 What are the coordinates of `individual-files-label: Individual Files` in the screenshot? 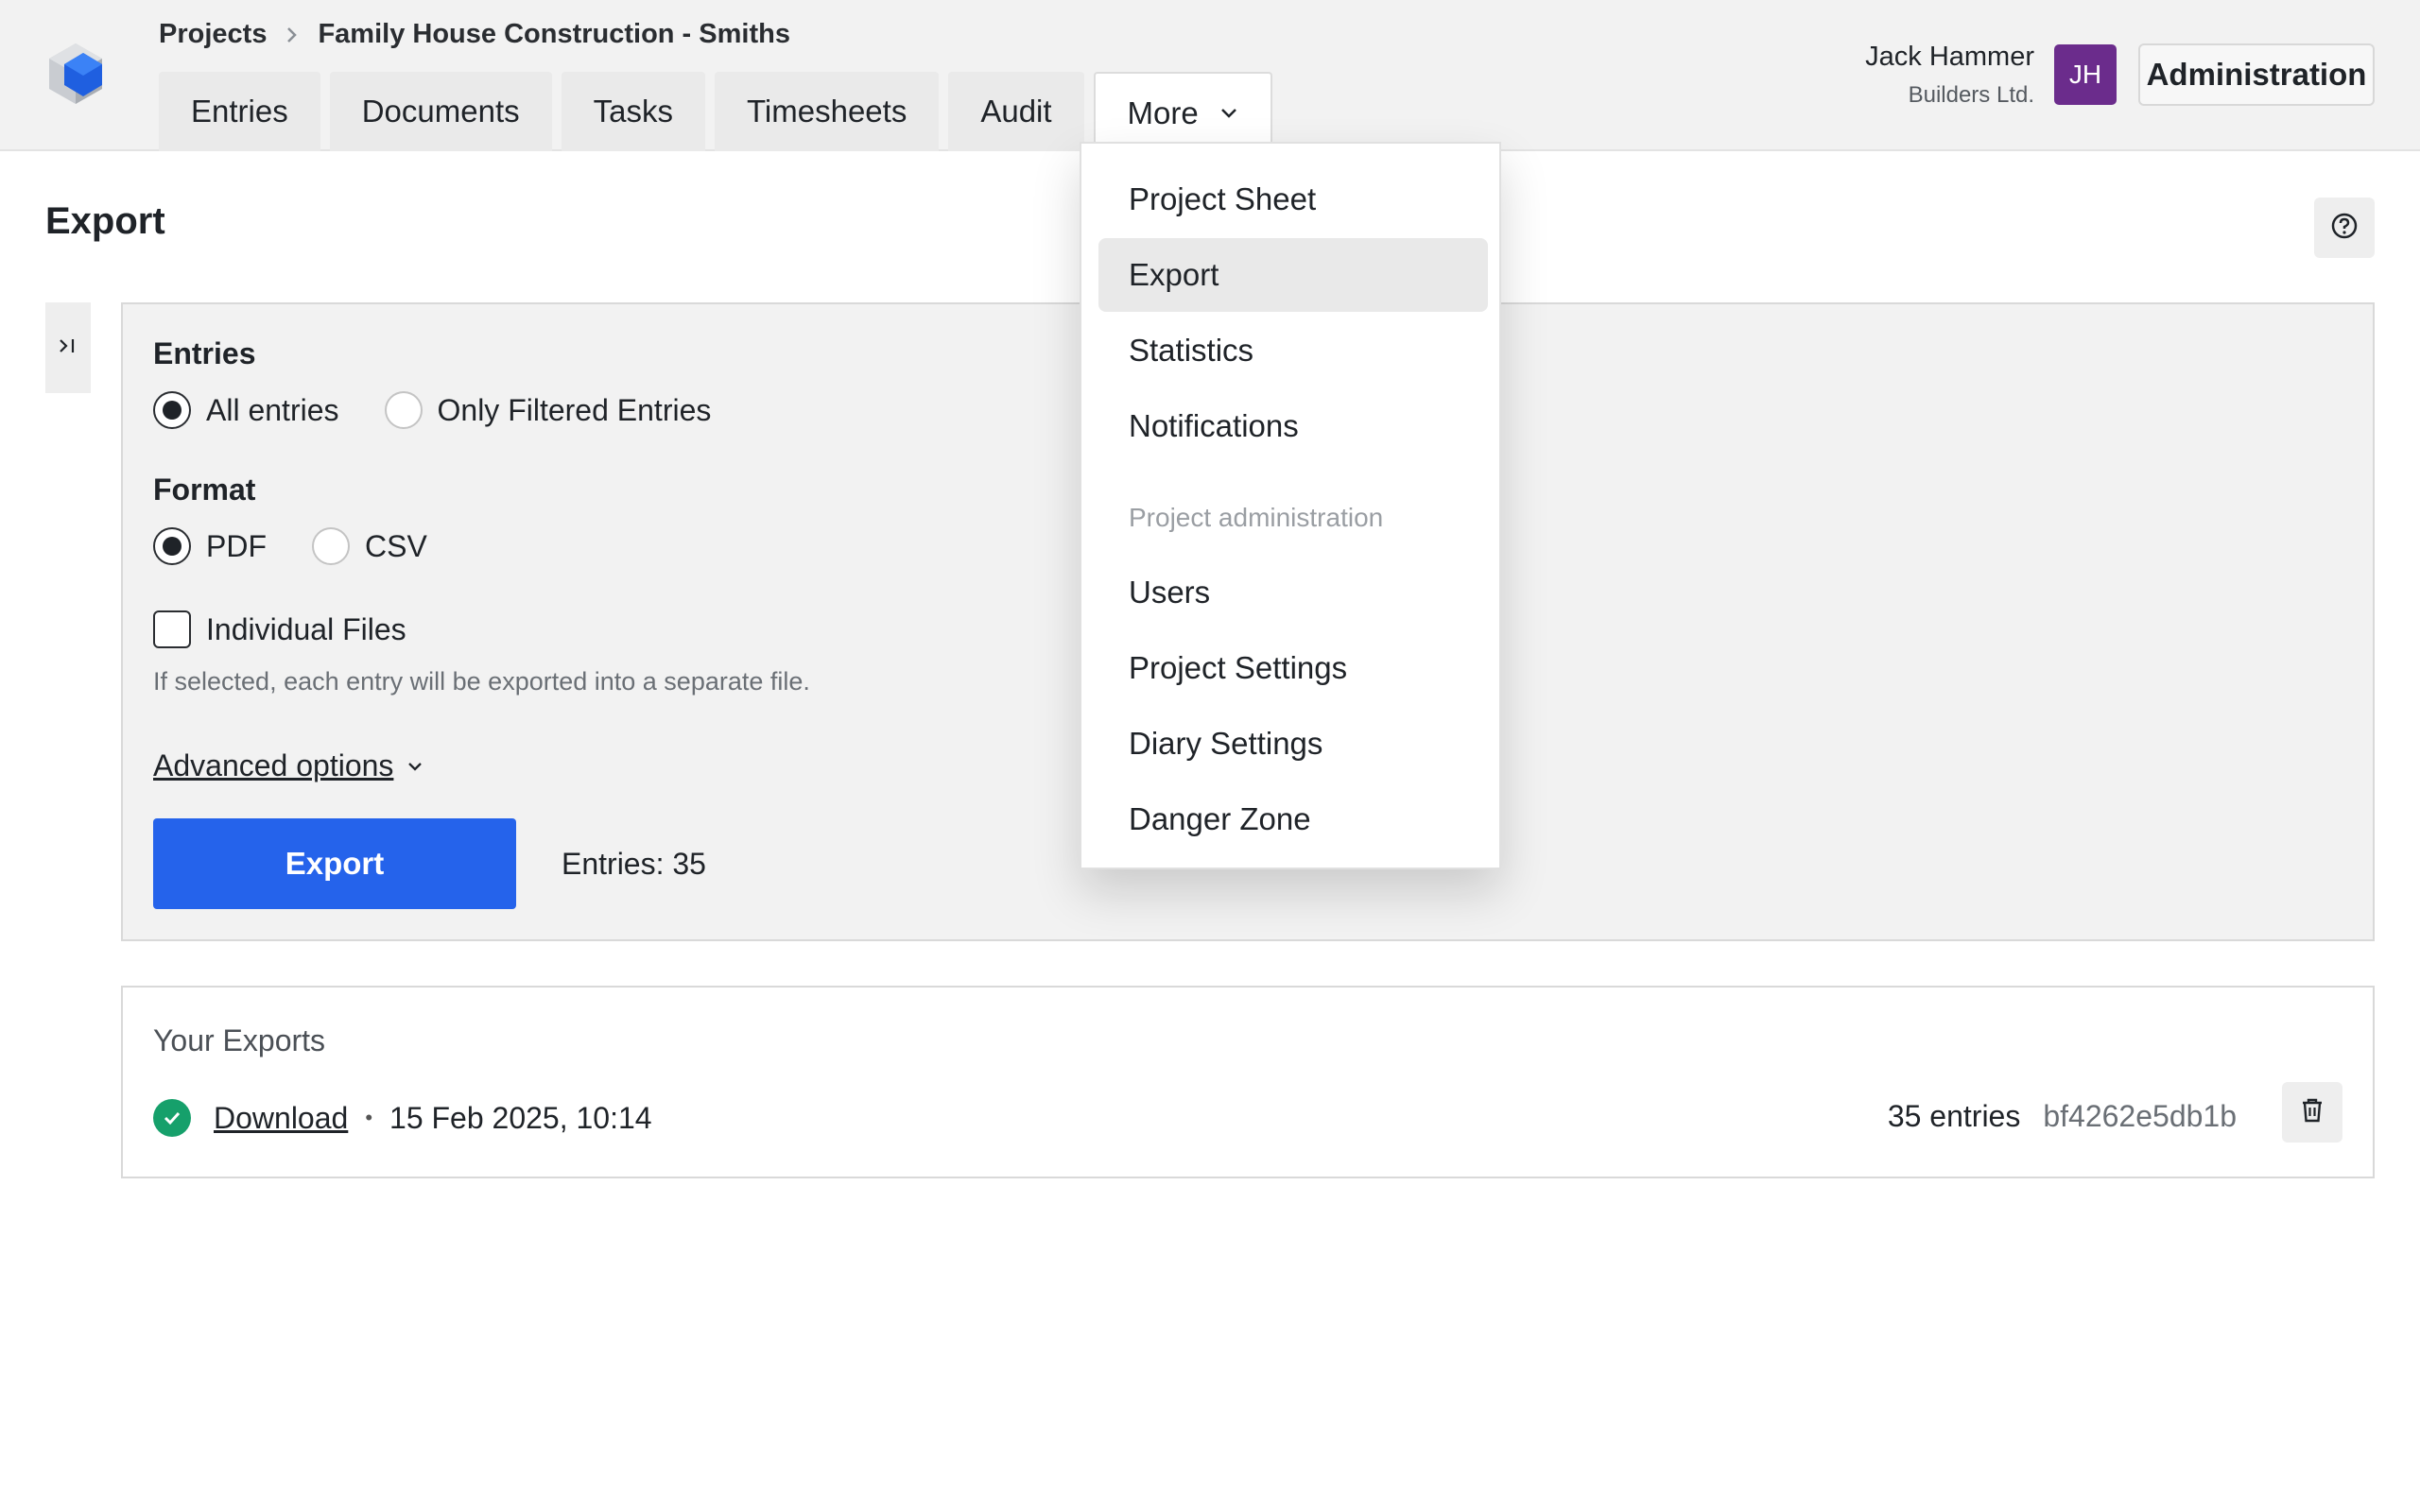 It's located at (306, 628).